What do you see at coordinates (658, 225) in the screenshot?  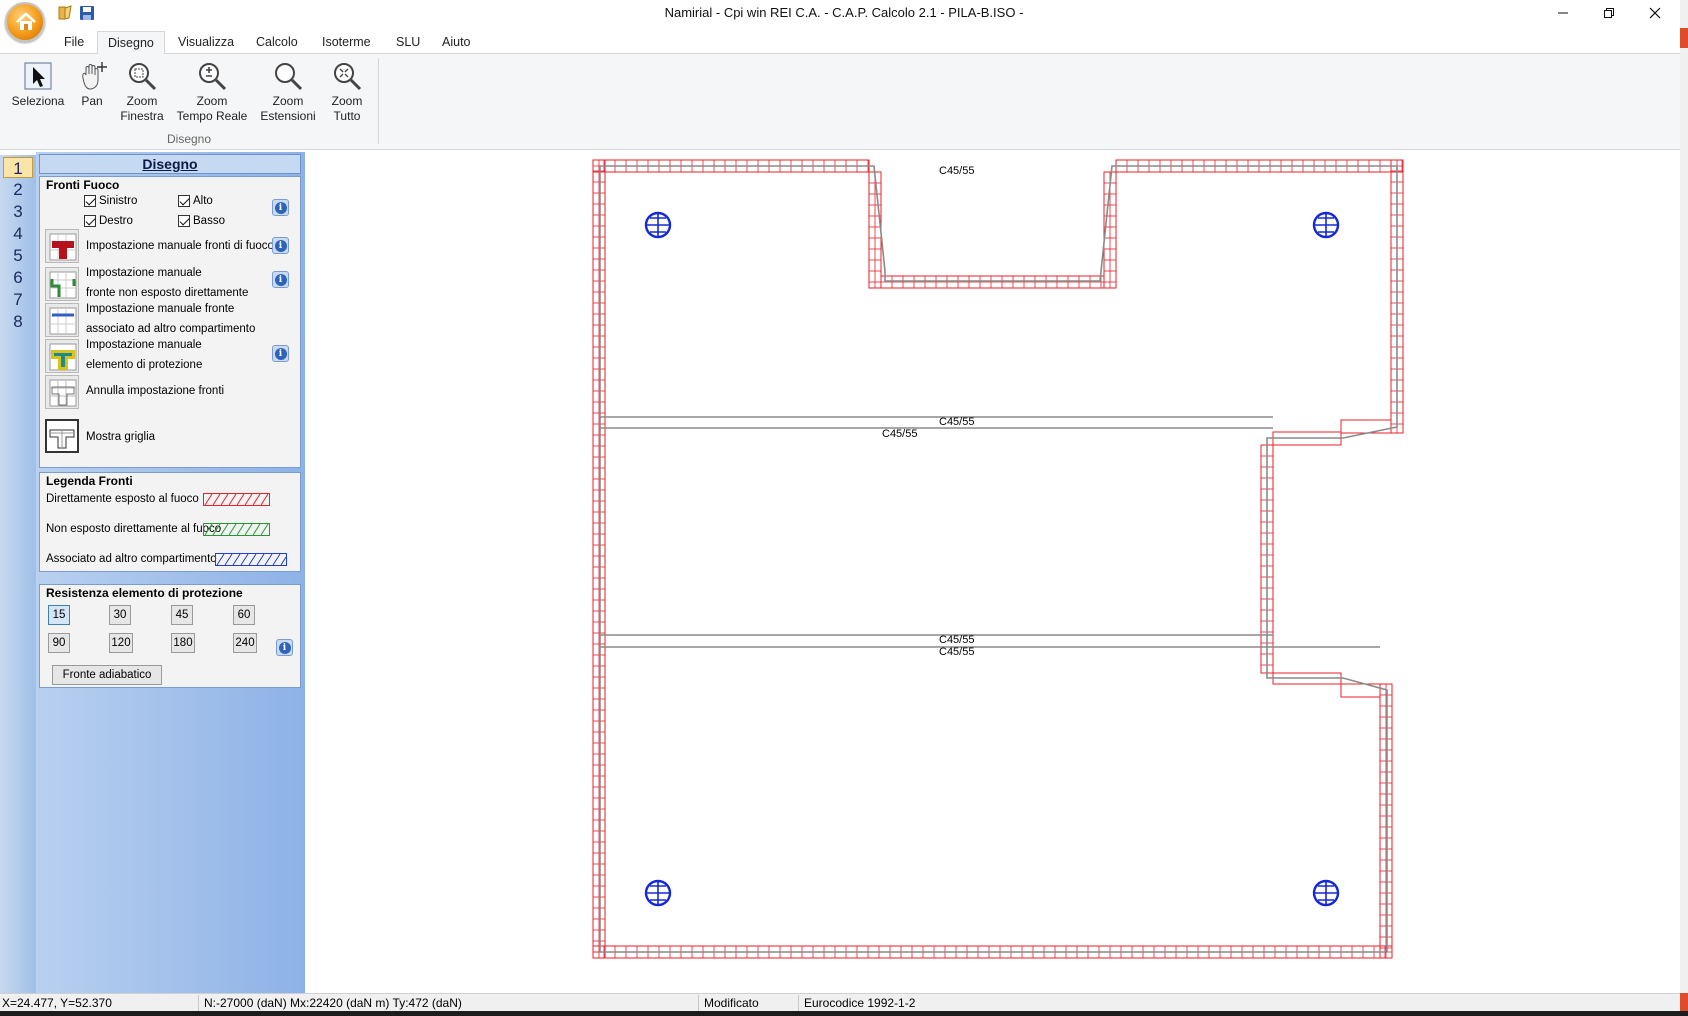 I see `rebar-top-left` at bounding box center [658, 225].